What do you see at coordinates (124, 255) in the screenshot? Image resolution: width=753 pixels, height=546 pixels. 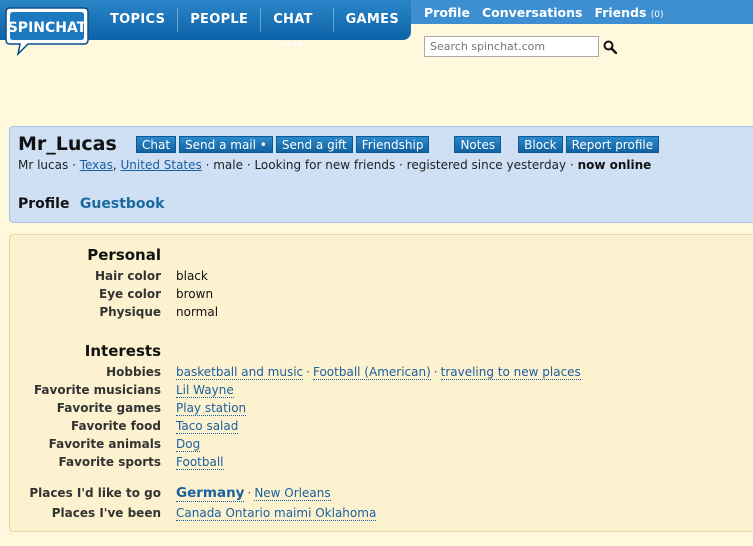 I see `section-personal-title: Personal` at bounding box center [124, 255].